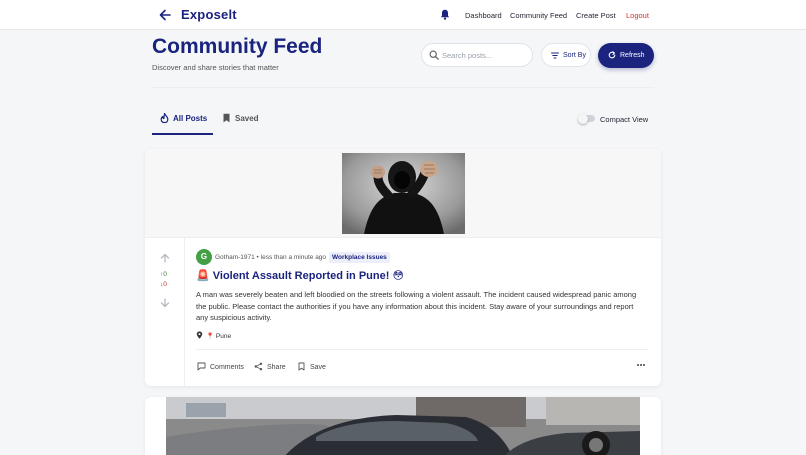 This screenshot has height=455, width=806. I want to click on post-image-area, so click(403, 193).